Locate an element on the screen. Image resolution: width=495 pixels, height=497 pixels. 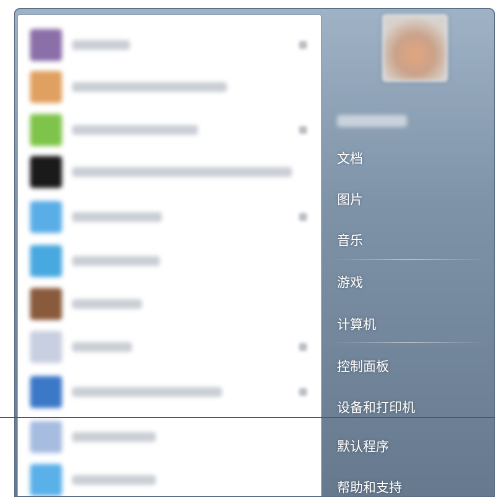
user-name is located at coordinates (372, 121).